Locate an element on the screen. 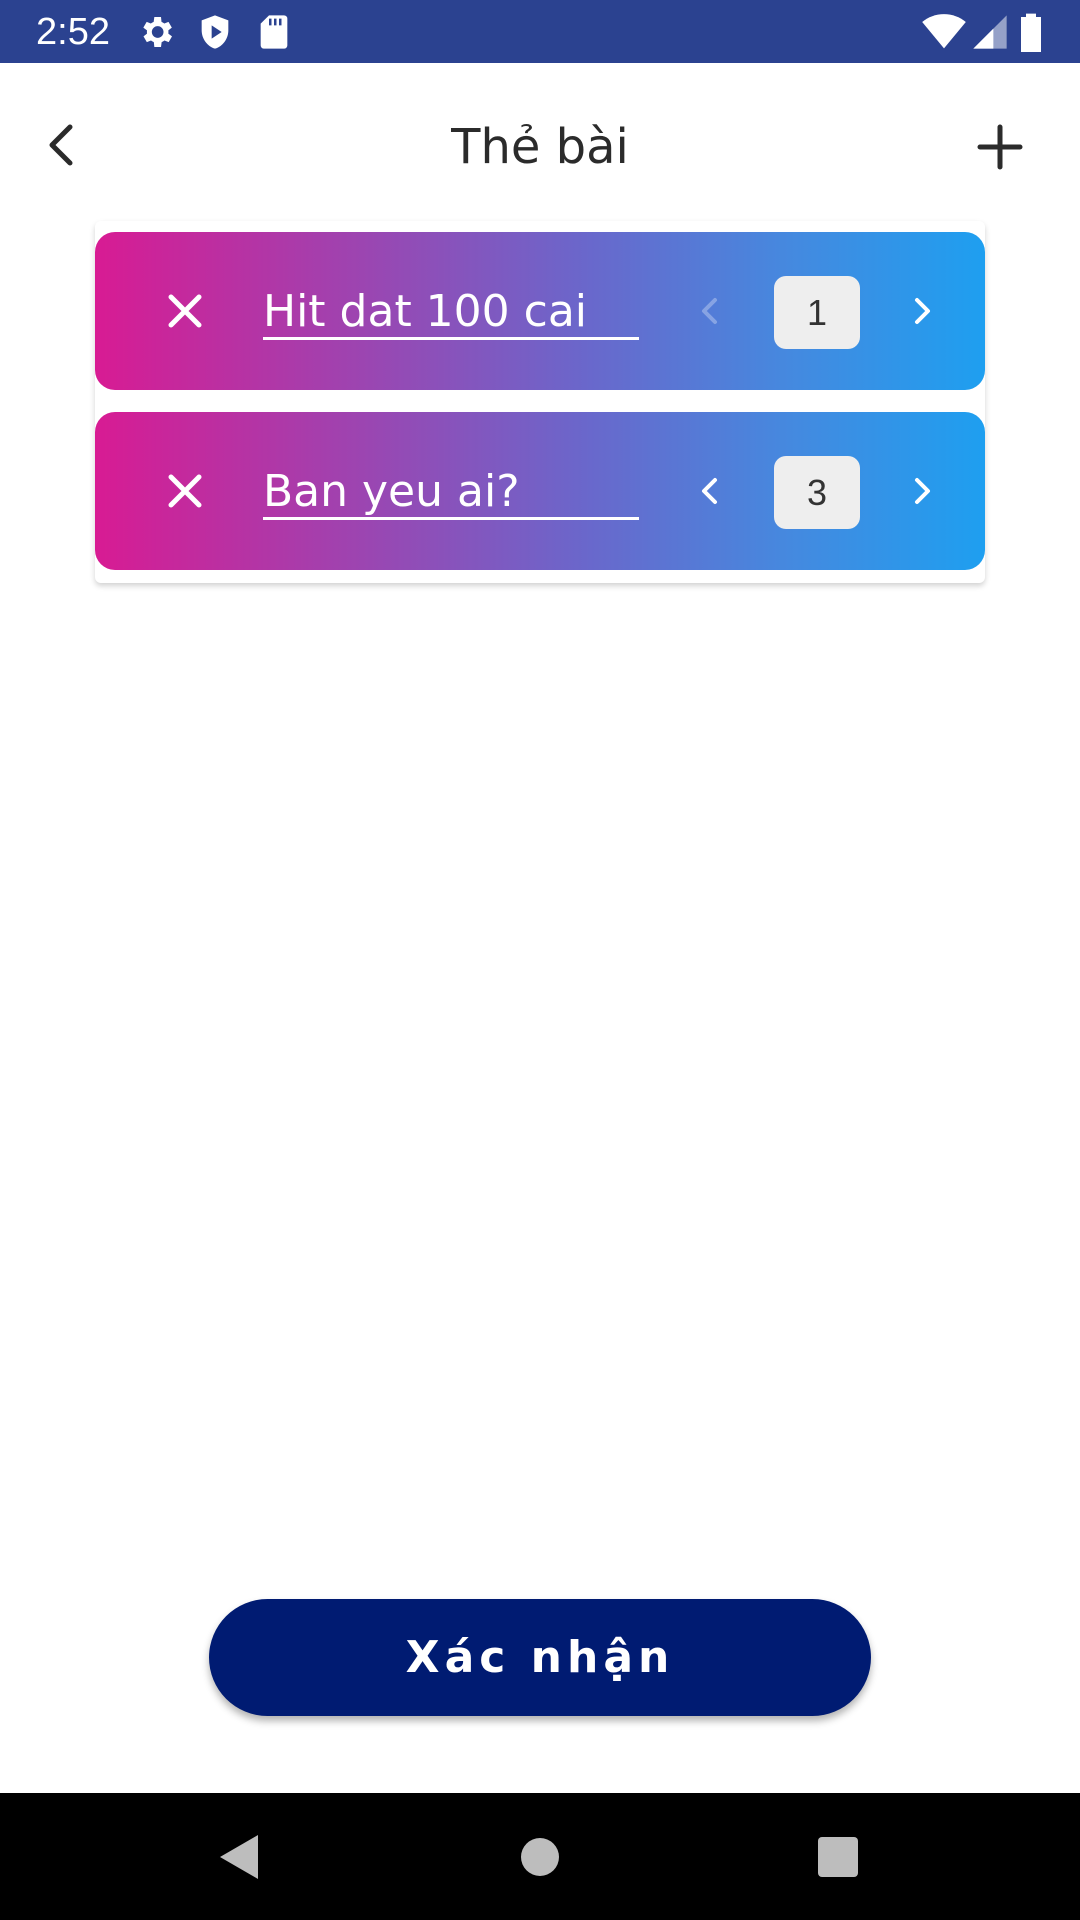 This screenshot has height=1920, width=1080. add-card-button is located at coordinates (1000, 147).